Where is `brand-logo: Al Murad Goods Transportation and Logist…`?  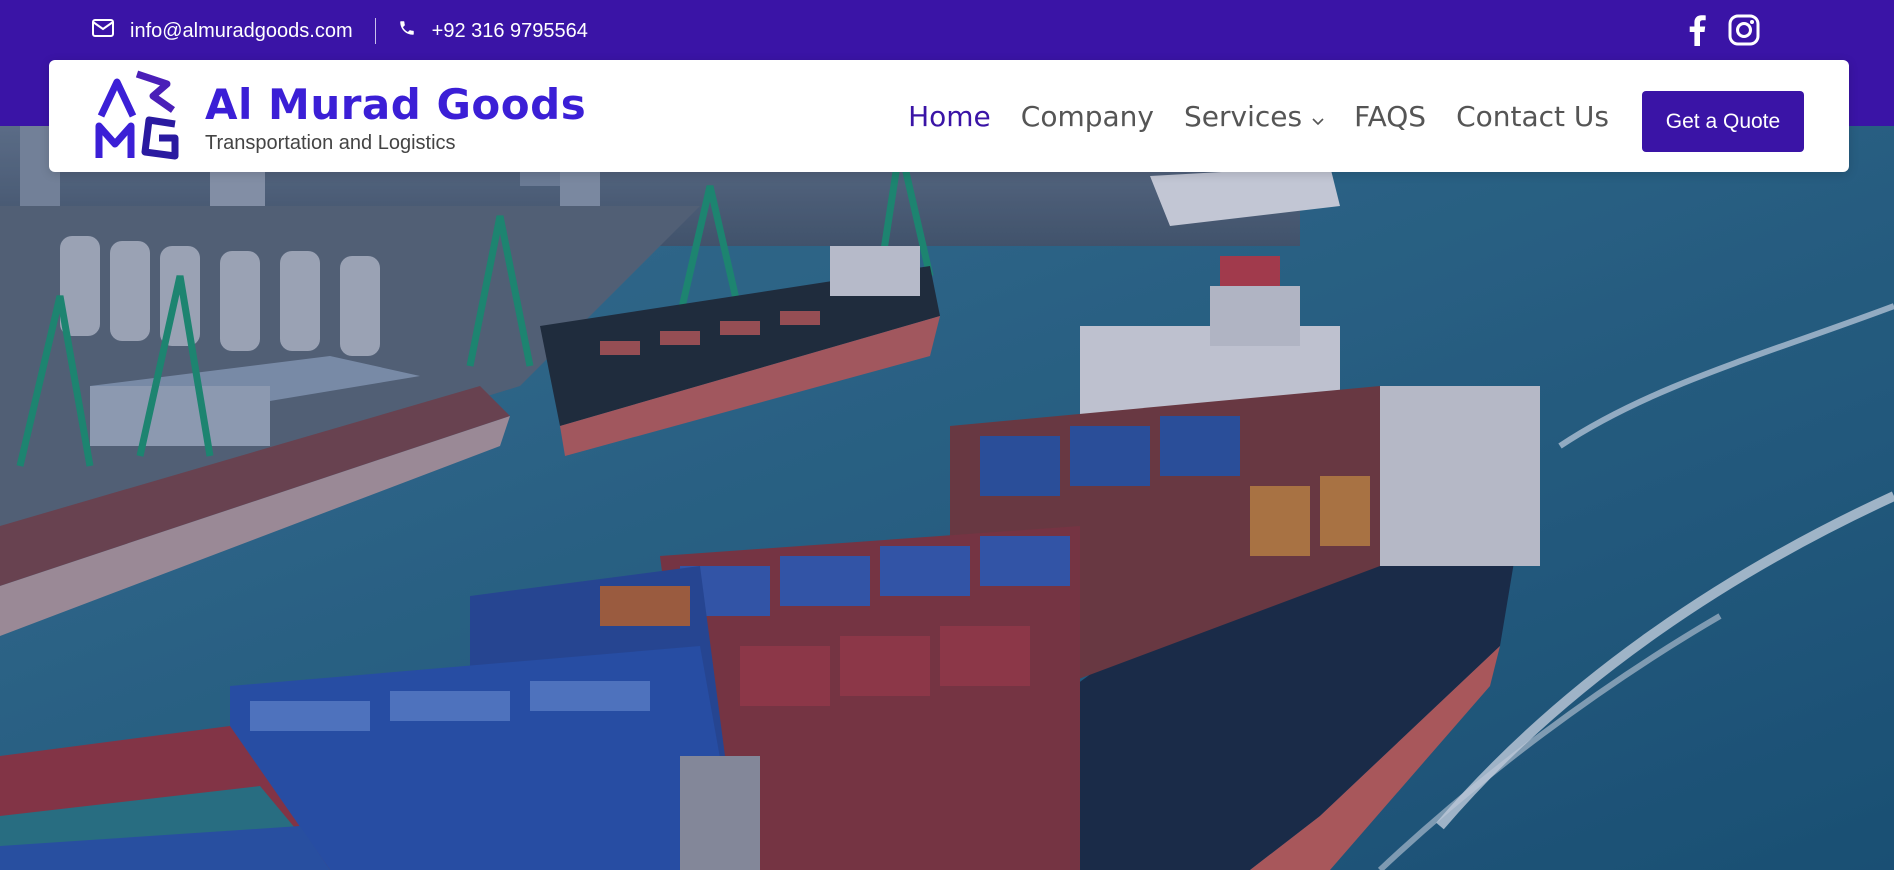
brand-logo: Al Murad Goods Transportation and Logist… is located at coordinates (339, 118).